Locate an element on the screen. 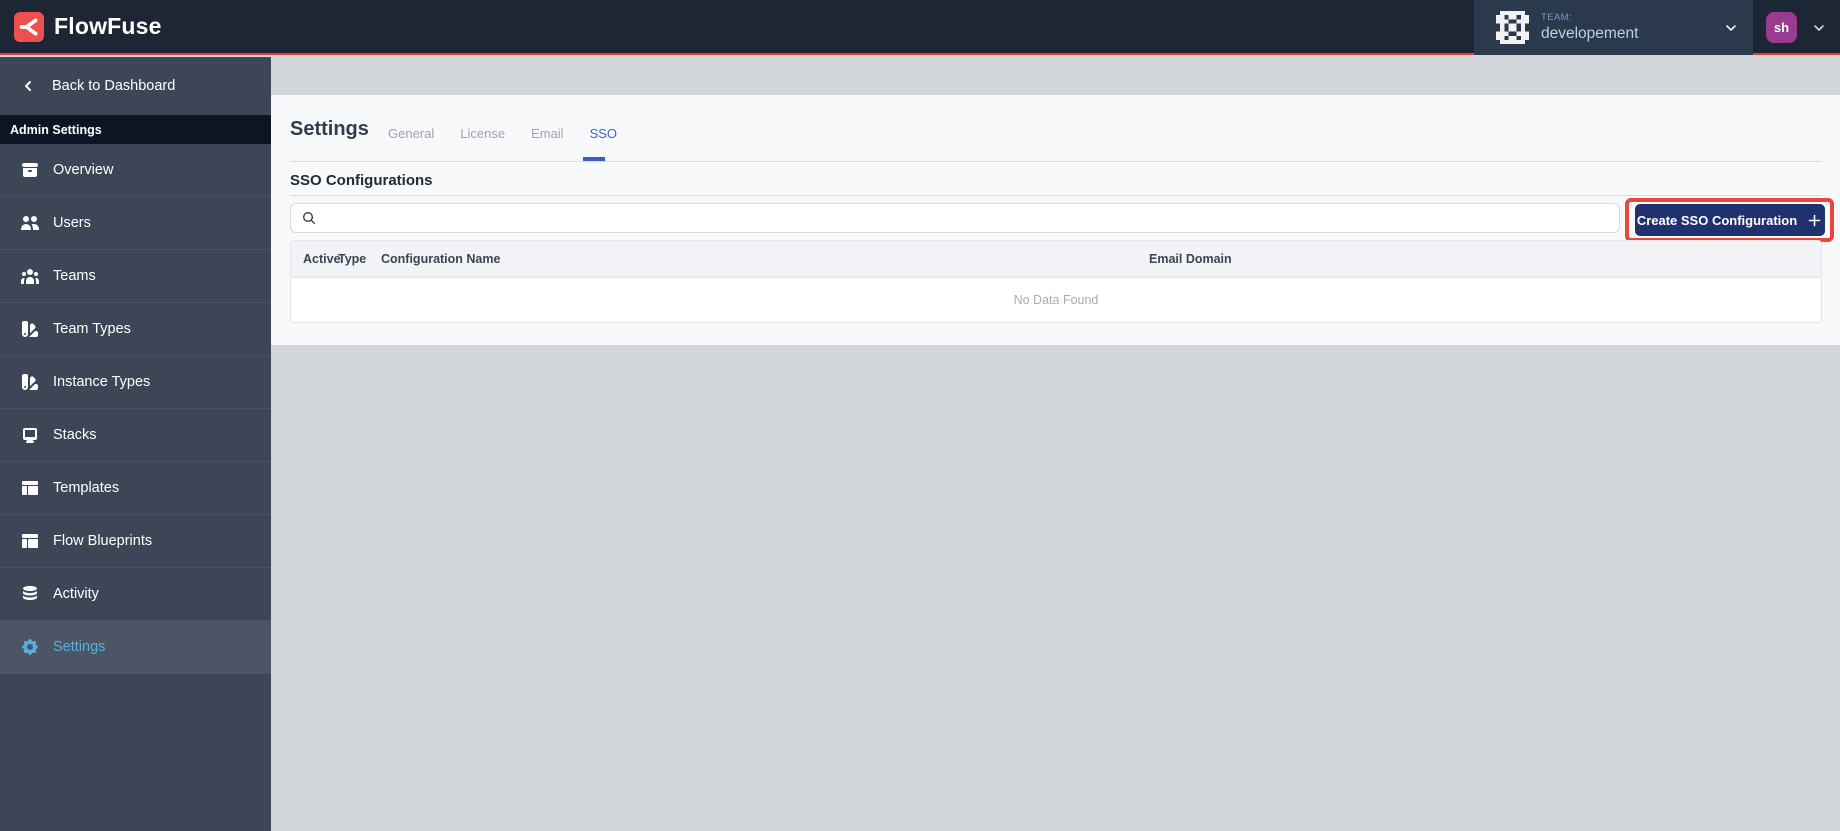 This screenshot has width=1840, height=831. sidebar-item-flow-blueprints: Flow Blueprints is located at coordinates (135, 541).